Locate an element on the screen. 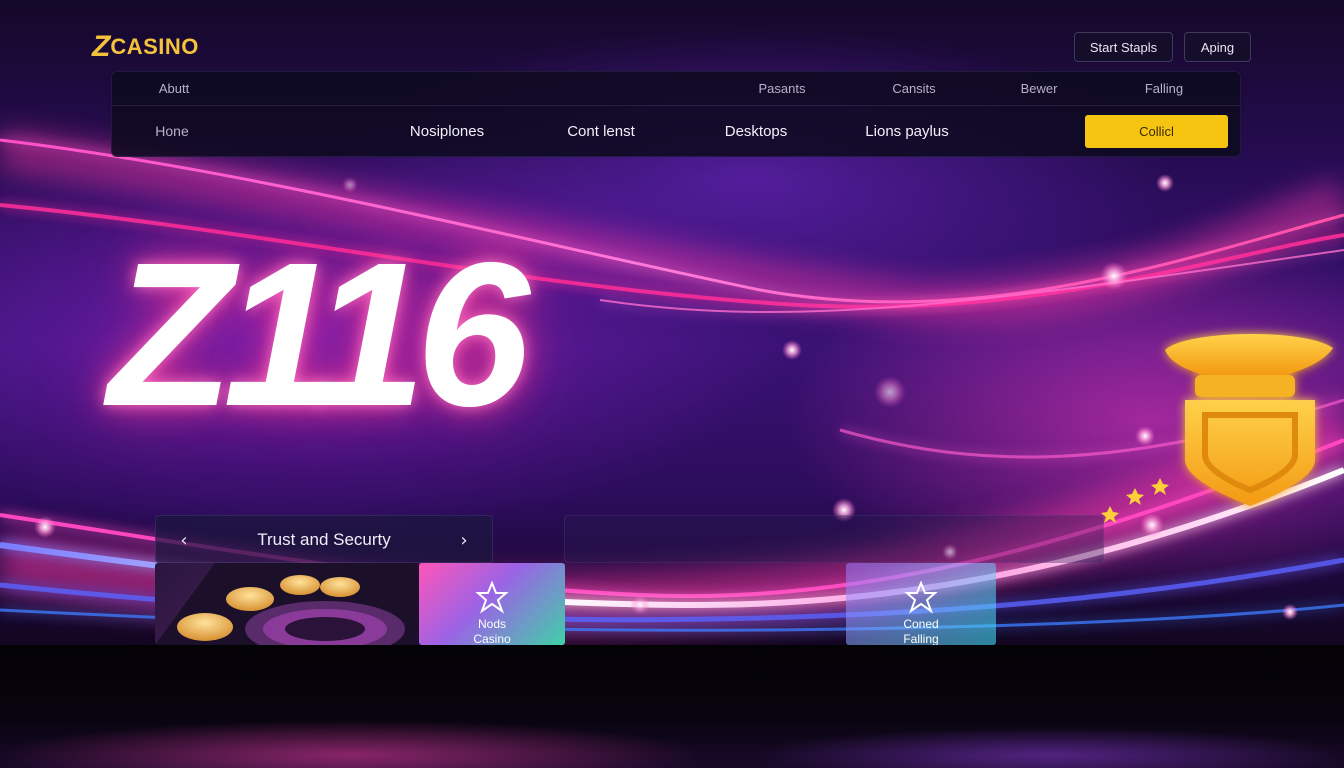 The height and width of the screenshot is (768, 1344). nav-item-cansits: Cansits is located at coordinates (913, 88).